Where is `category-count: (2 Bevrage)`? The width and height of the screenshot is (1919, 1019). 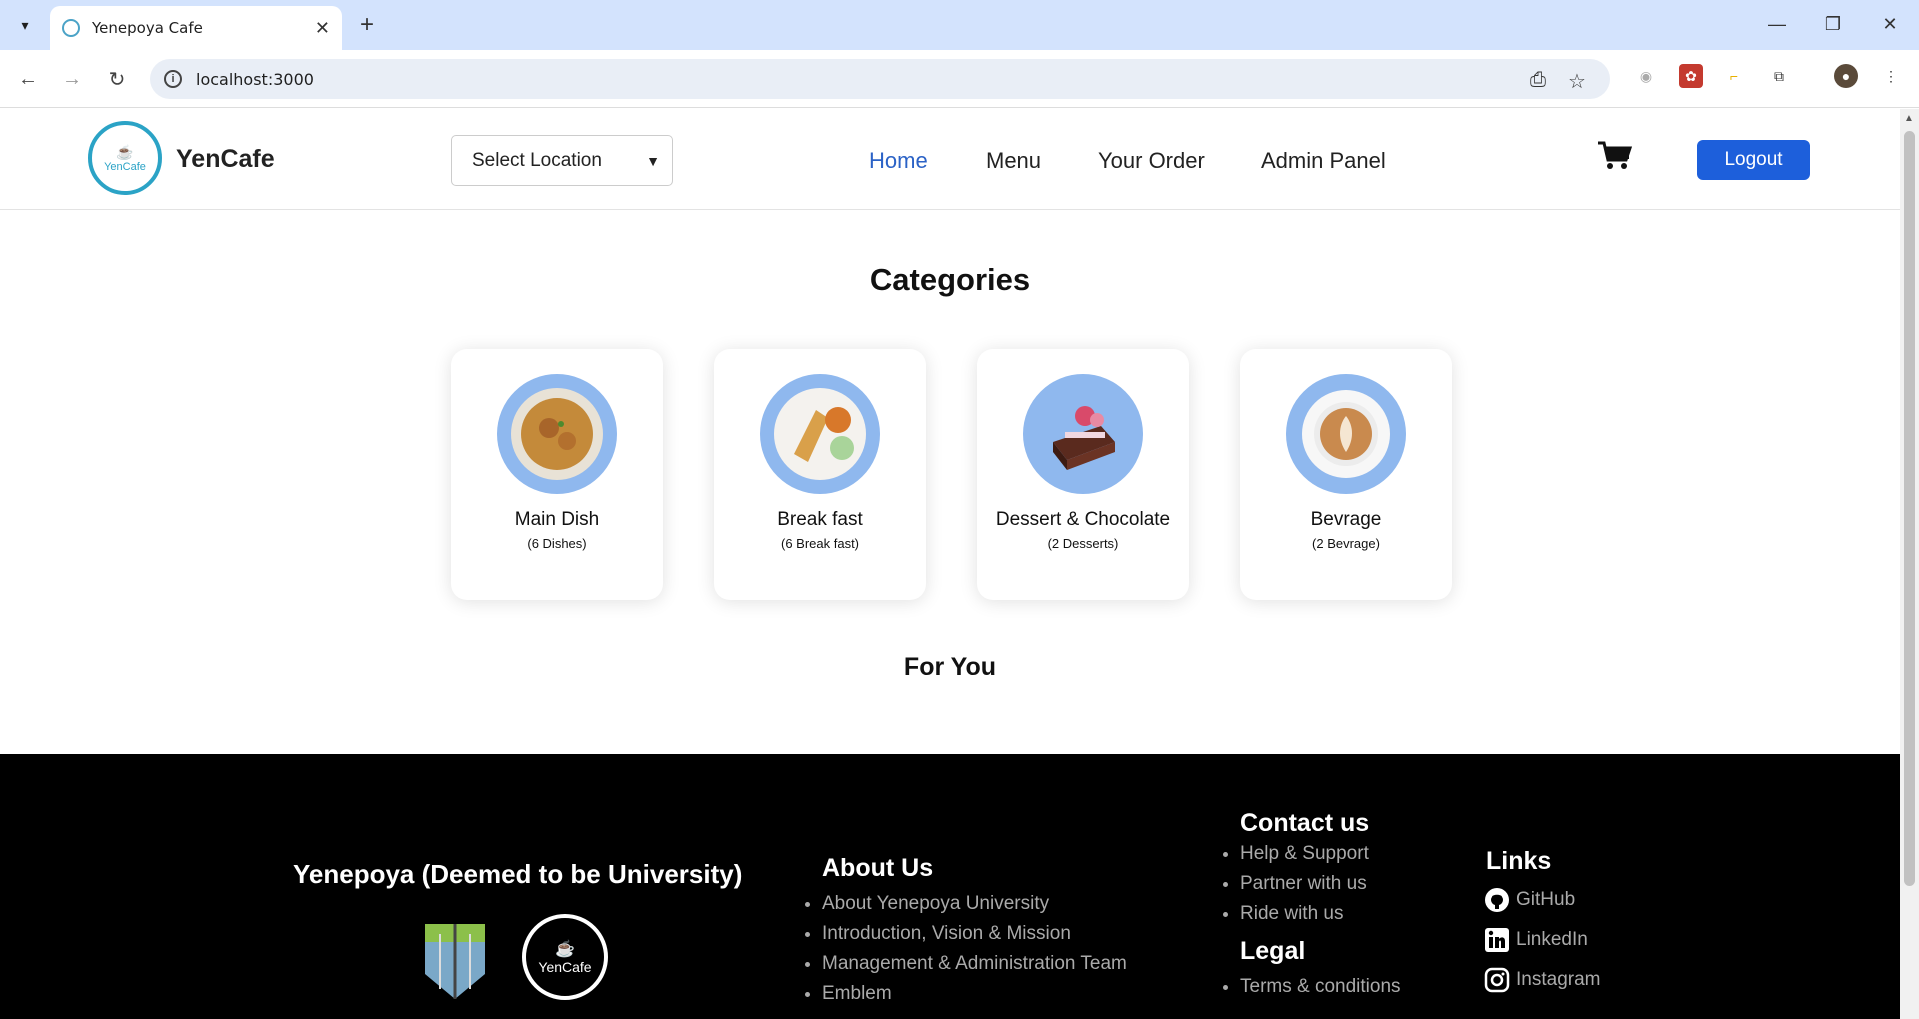 category-count: (2 Bevrage) is located at coordinates (1346, 543).